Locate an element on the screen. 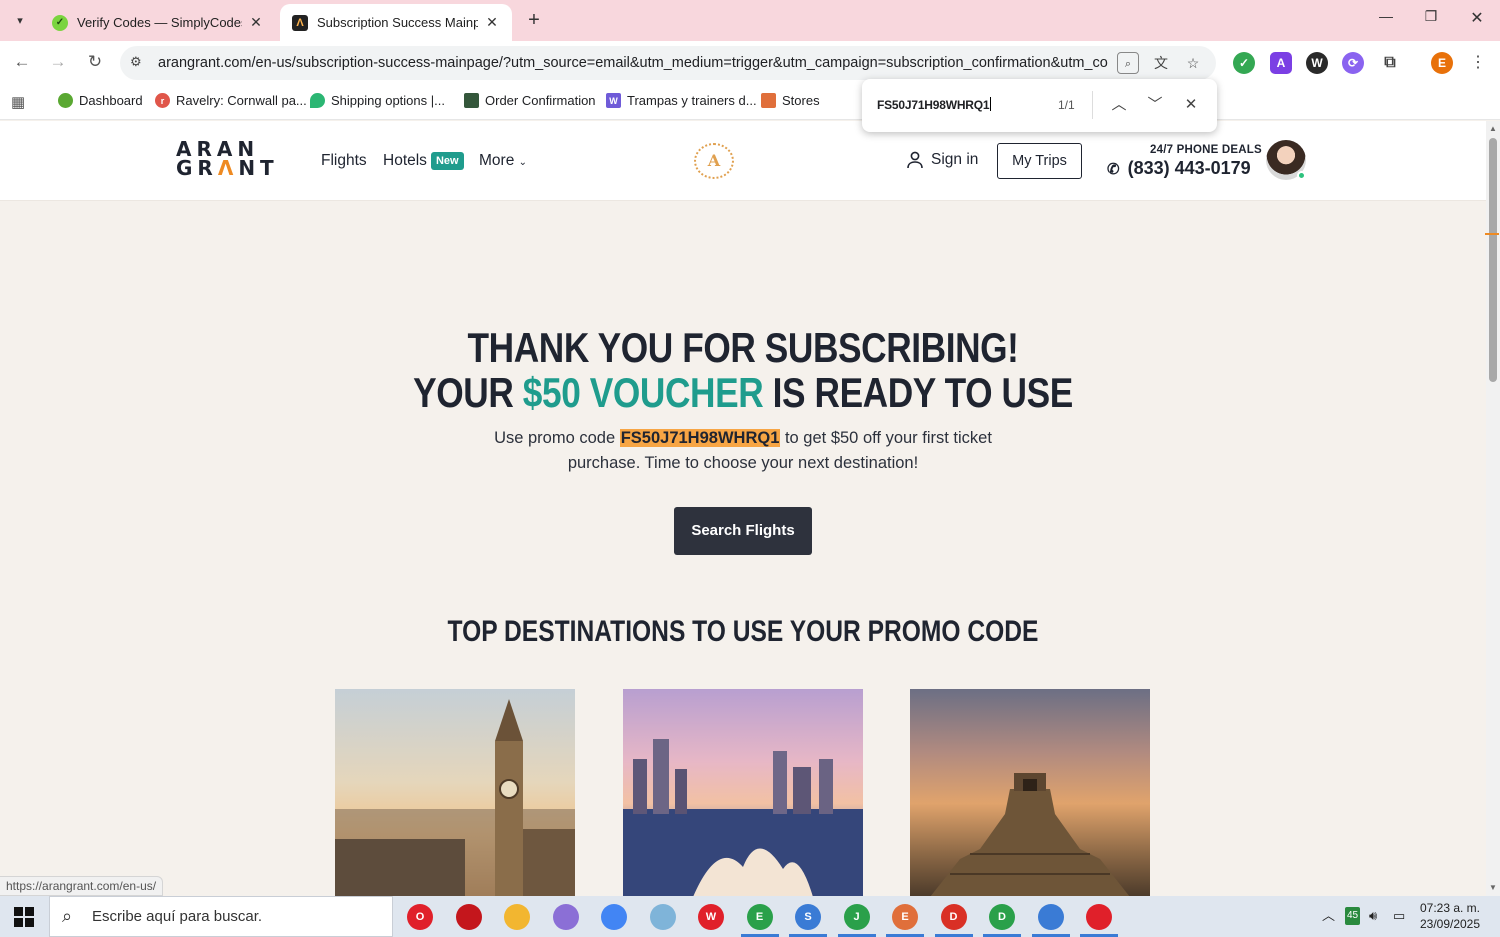  my-trips-button: My Trips is located at coordinates (1039, 161).